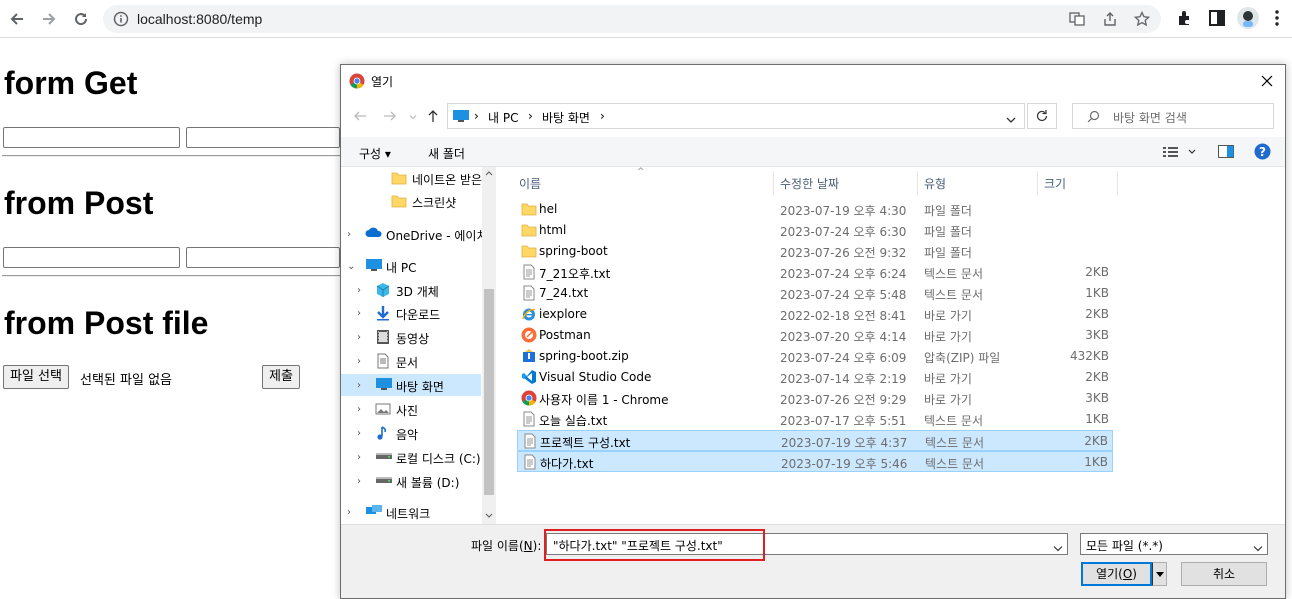  What do you see at coordinates (36, 377) in the screenshot?
I see `choose-file-button: 파일 선택` at bounding box center [36, 377].